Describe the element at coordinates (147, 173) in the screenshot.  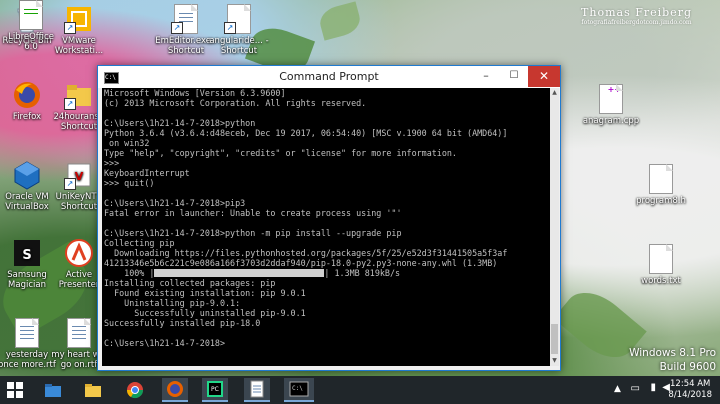
I see `console-line: KeyboardInterrupt` at that location.